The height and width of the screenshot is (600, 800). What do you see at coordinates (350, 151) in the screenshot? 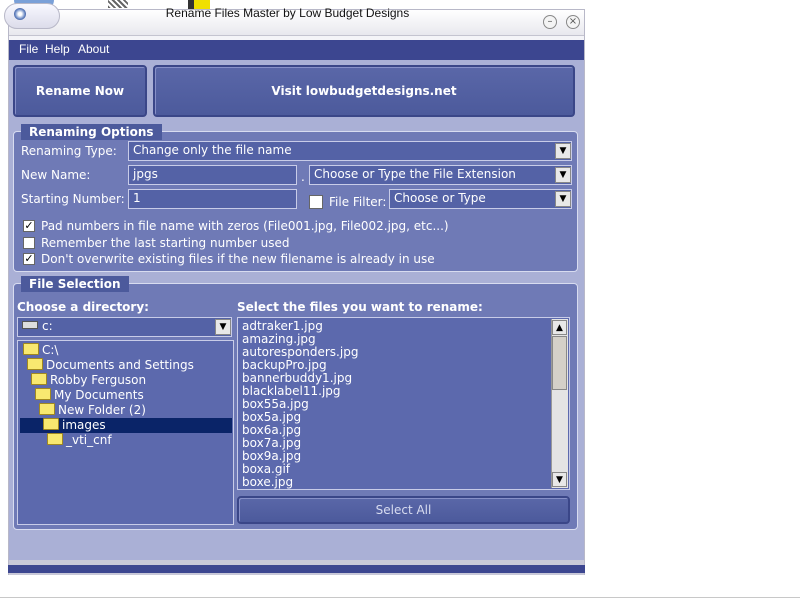
I see `renaming-type-select: Change only the file name` at bounding box center [350, 151].